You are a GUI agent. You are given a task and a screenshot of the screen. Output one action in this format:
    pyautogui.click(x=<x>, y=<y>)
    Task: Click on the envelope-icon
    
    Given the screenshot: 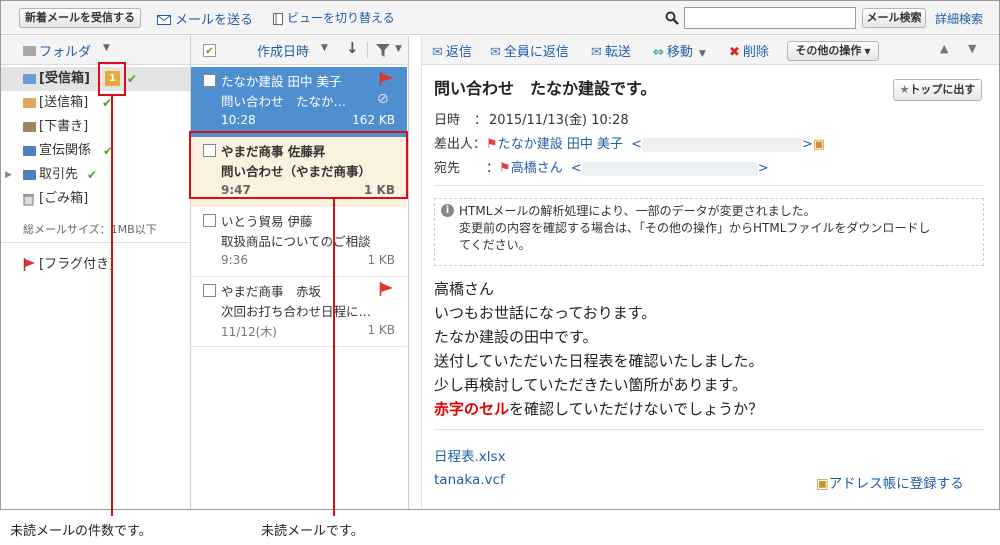 What is the action you would take?
    pyautogui.click(x=164, y=20)
    